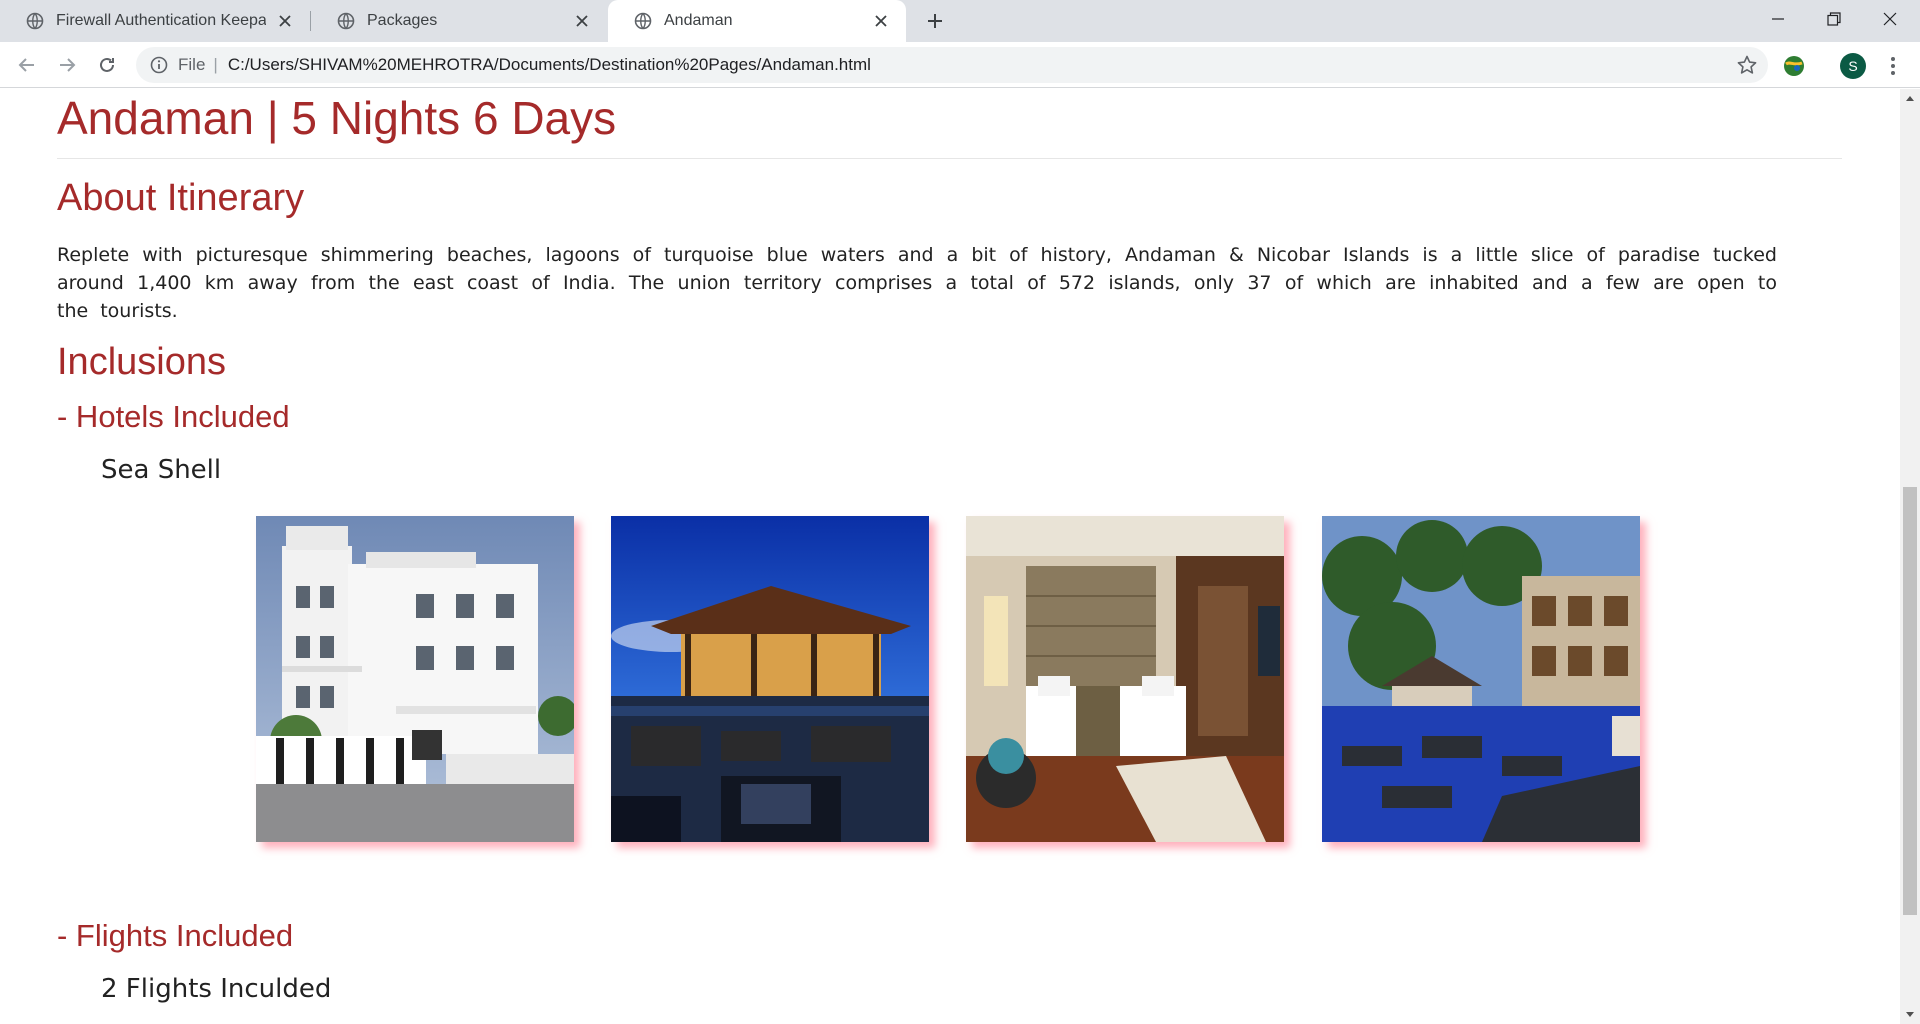  I want to click on tab-title: Packages, so click(402, 20).